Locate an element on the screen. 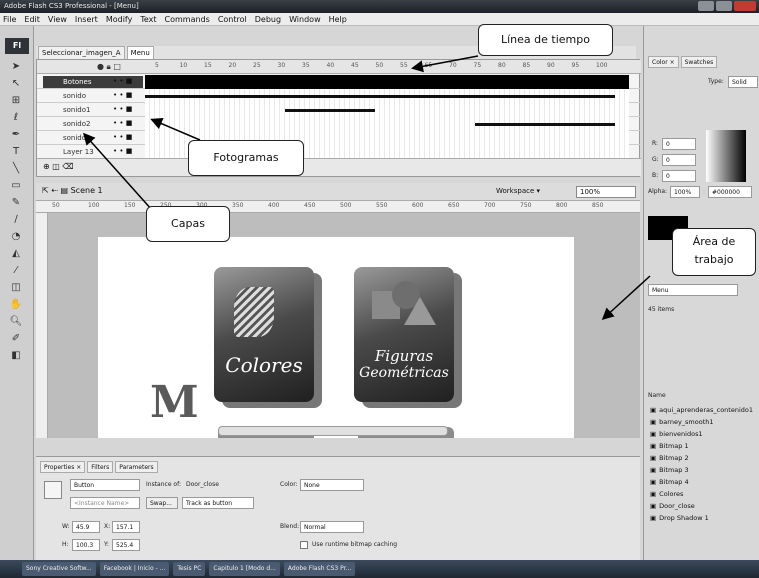  frames-arrow is located at coordinates (175, 129).